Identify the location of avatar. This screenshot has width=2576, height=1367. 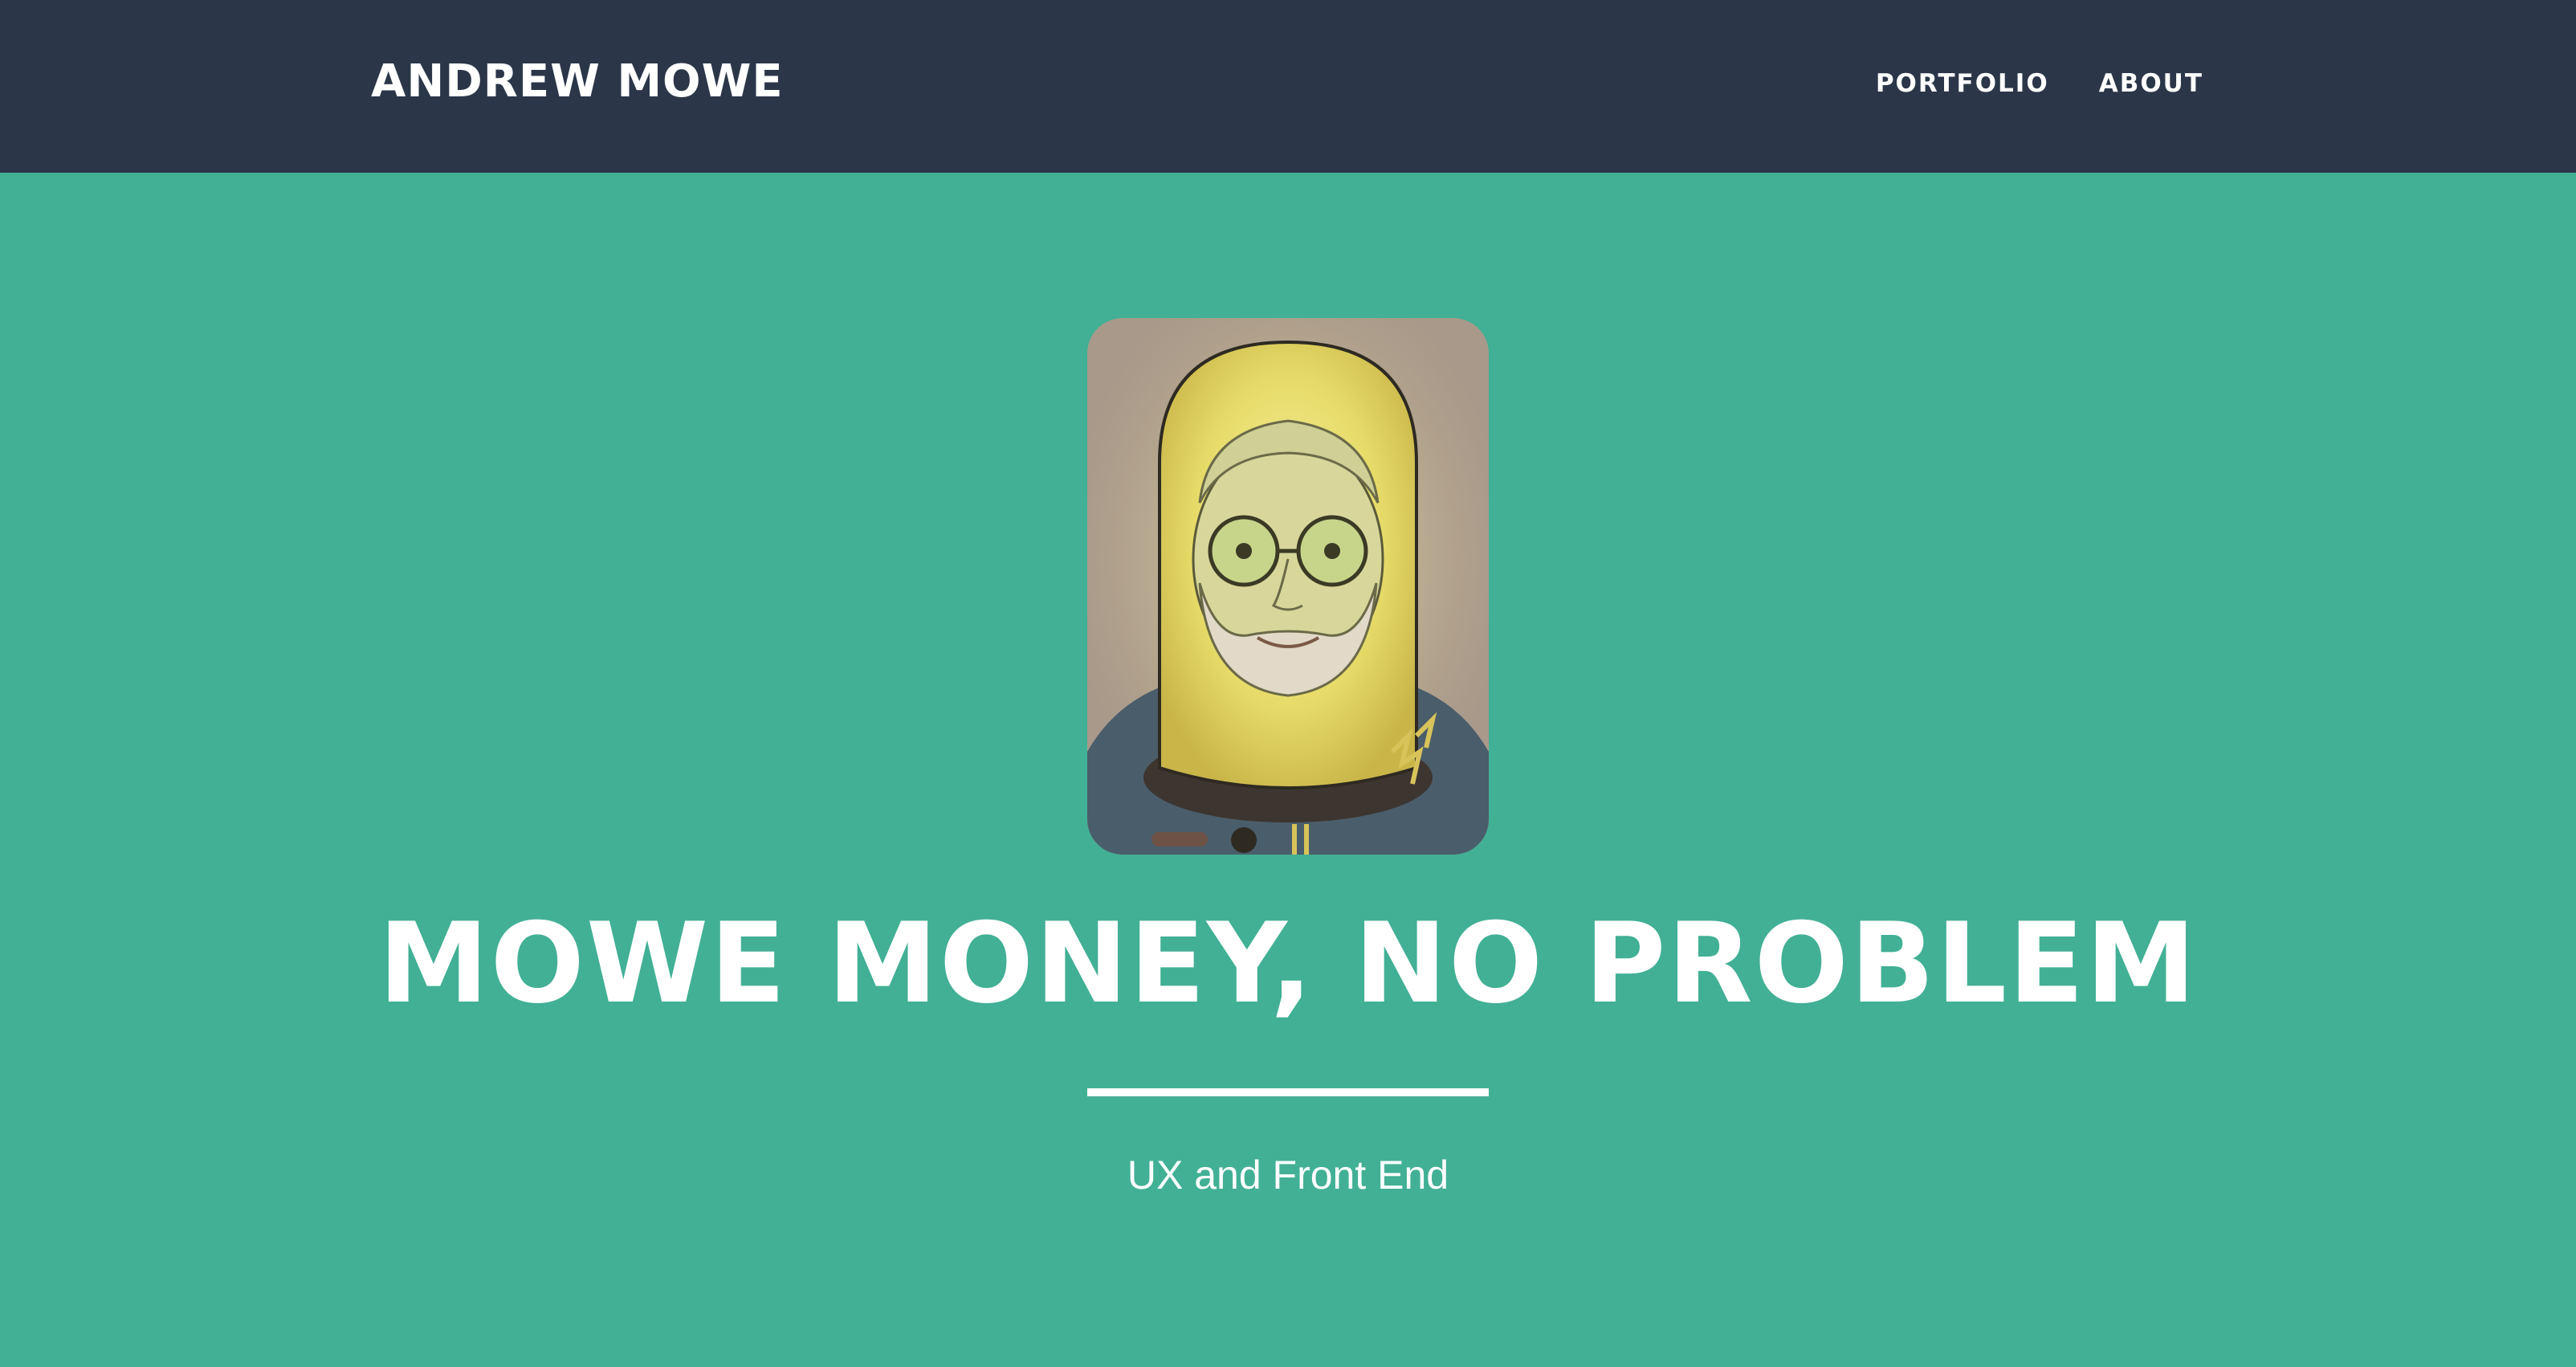
(1288, 586).